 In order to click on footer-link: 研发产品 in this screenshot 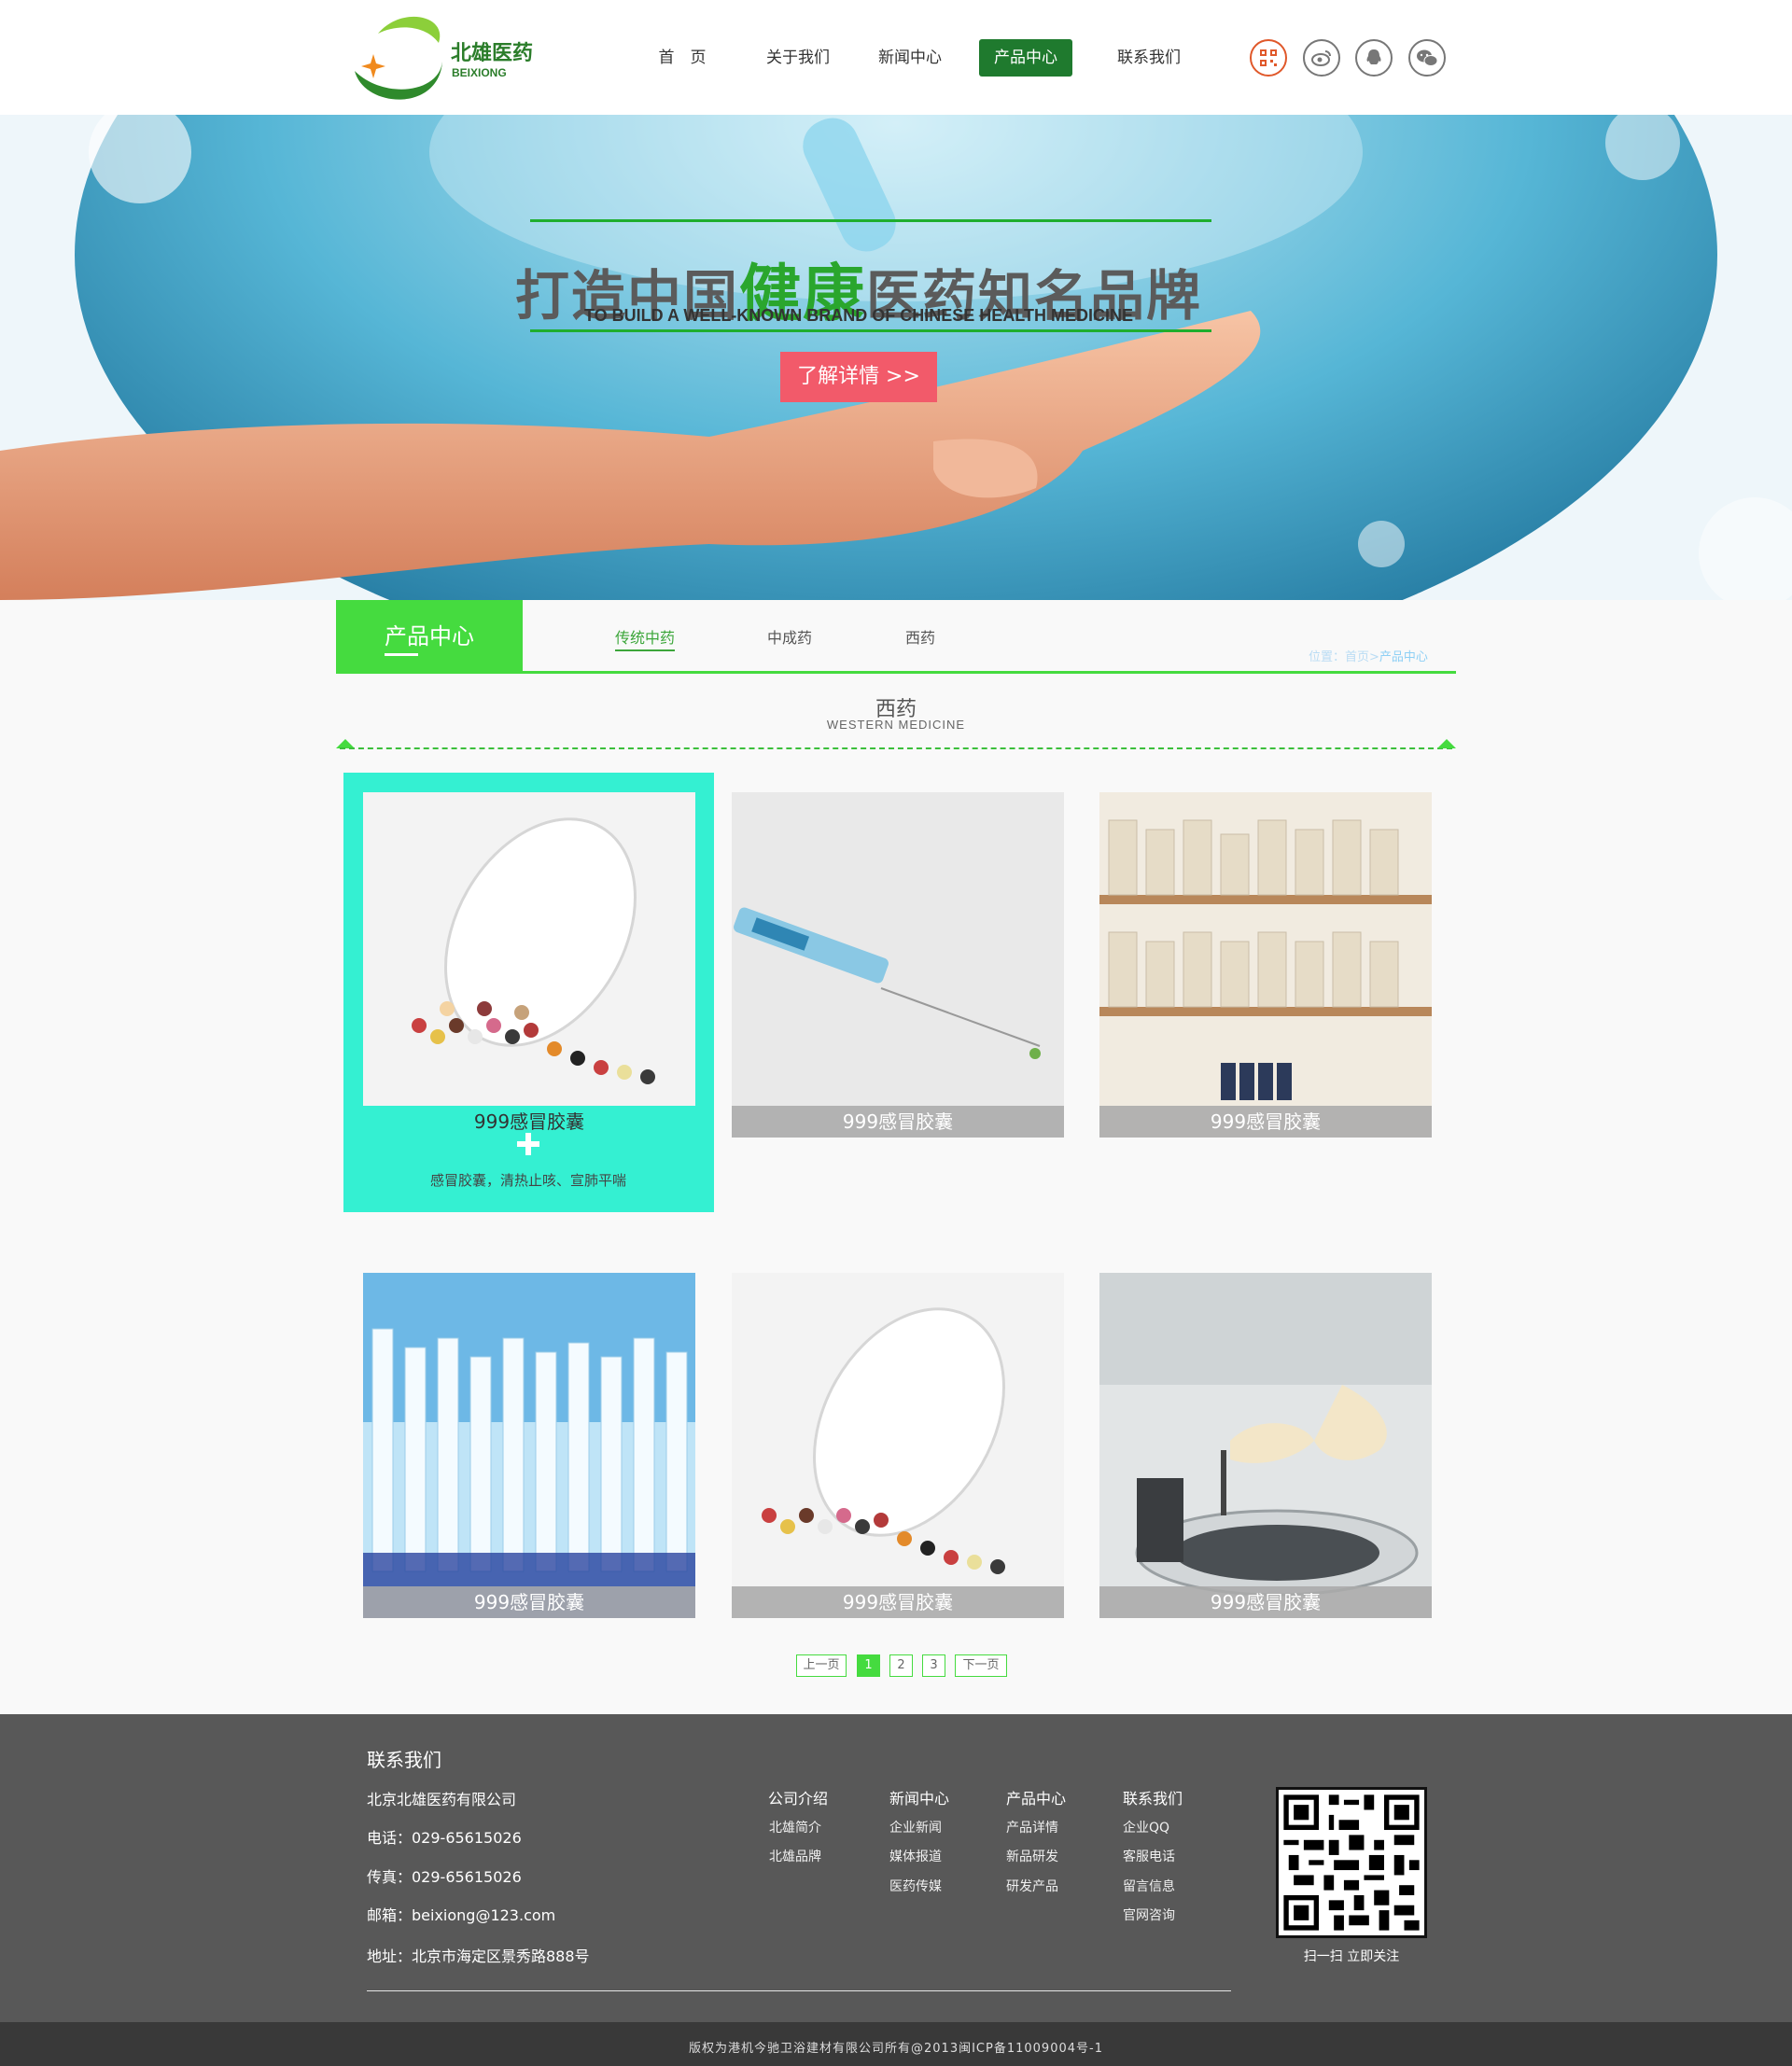, I will do `click(1032, 1886)`.